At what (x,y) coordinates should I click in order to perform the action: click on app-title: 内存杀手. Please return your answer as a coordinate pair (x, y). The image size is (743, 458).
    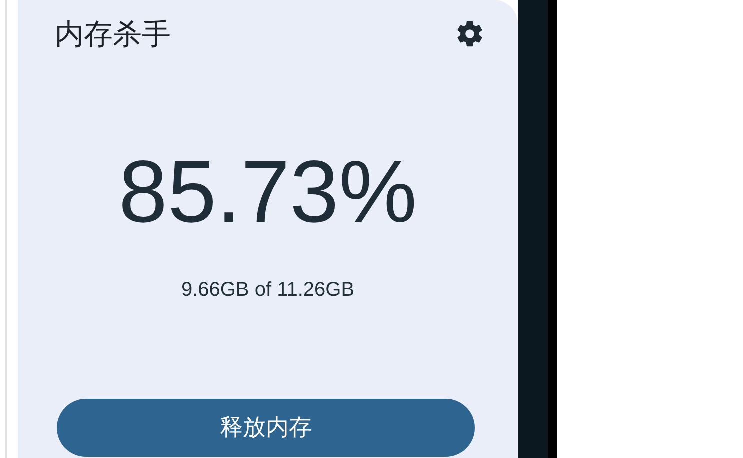
    Looking at the image, I should click on (113, 34).